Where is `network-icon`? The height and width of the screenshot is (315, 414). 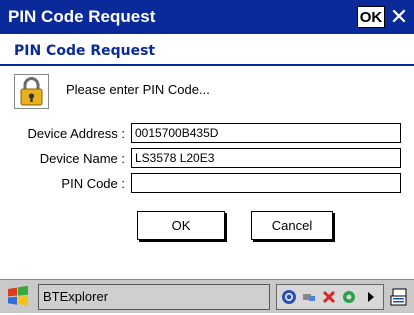
network-icon is located at coordinates (309, 297).